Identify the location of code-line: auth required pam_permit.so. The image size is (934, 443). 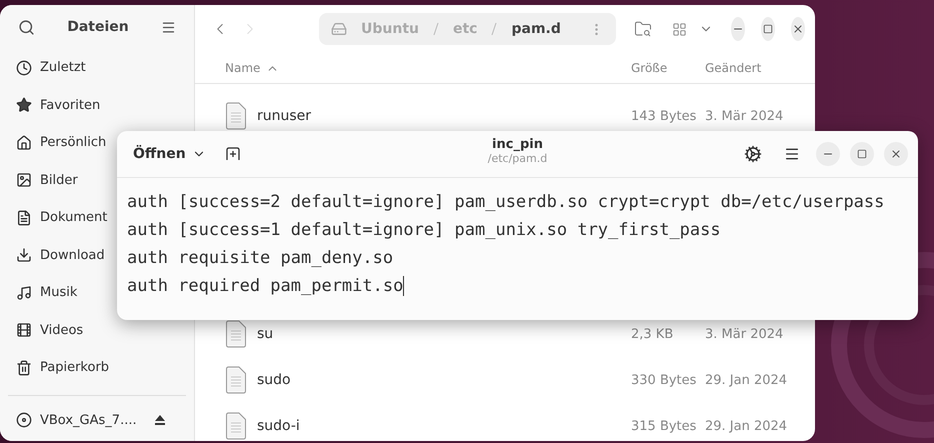
(266, 286).